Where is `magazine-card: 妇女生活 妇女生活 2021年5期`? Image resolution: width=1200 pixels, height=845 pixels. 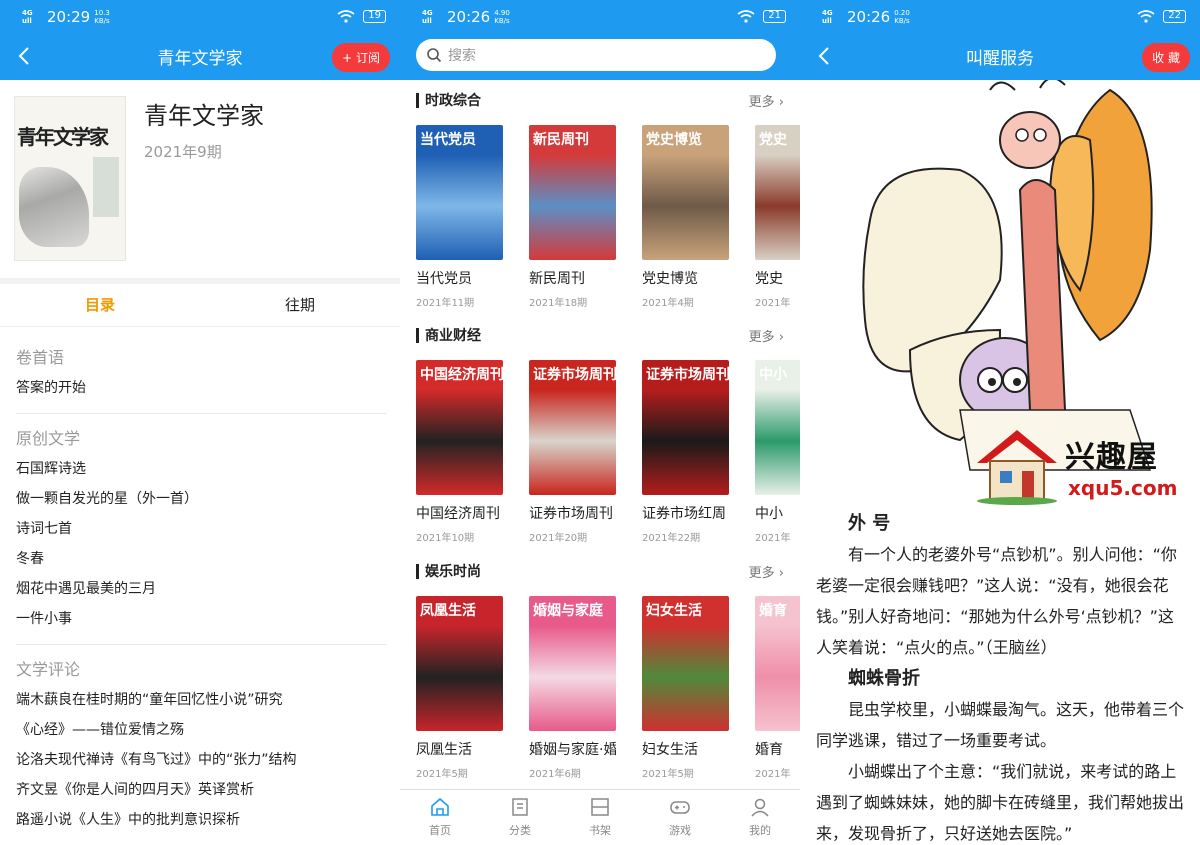 magazine-card: 妇女生活 妇女生活 2021年5期 is located at coordinates (685, 688).